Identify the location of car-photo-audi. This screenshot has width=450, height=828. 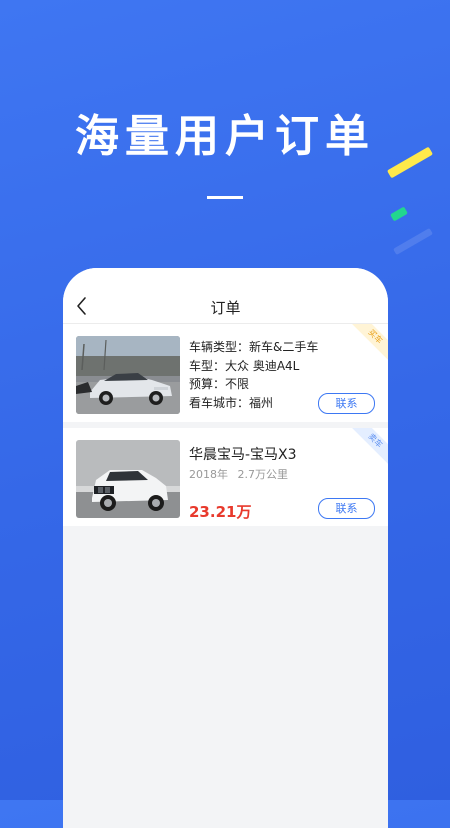
(128, 375).